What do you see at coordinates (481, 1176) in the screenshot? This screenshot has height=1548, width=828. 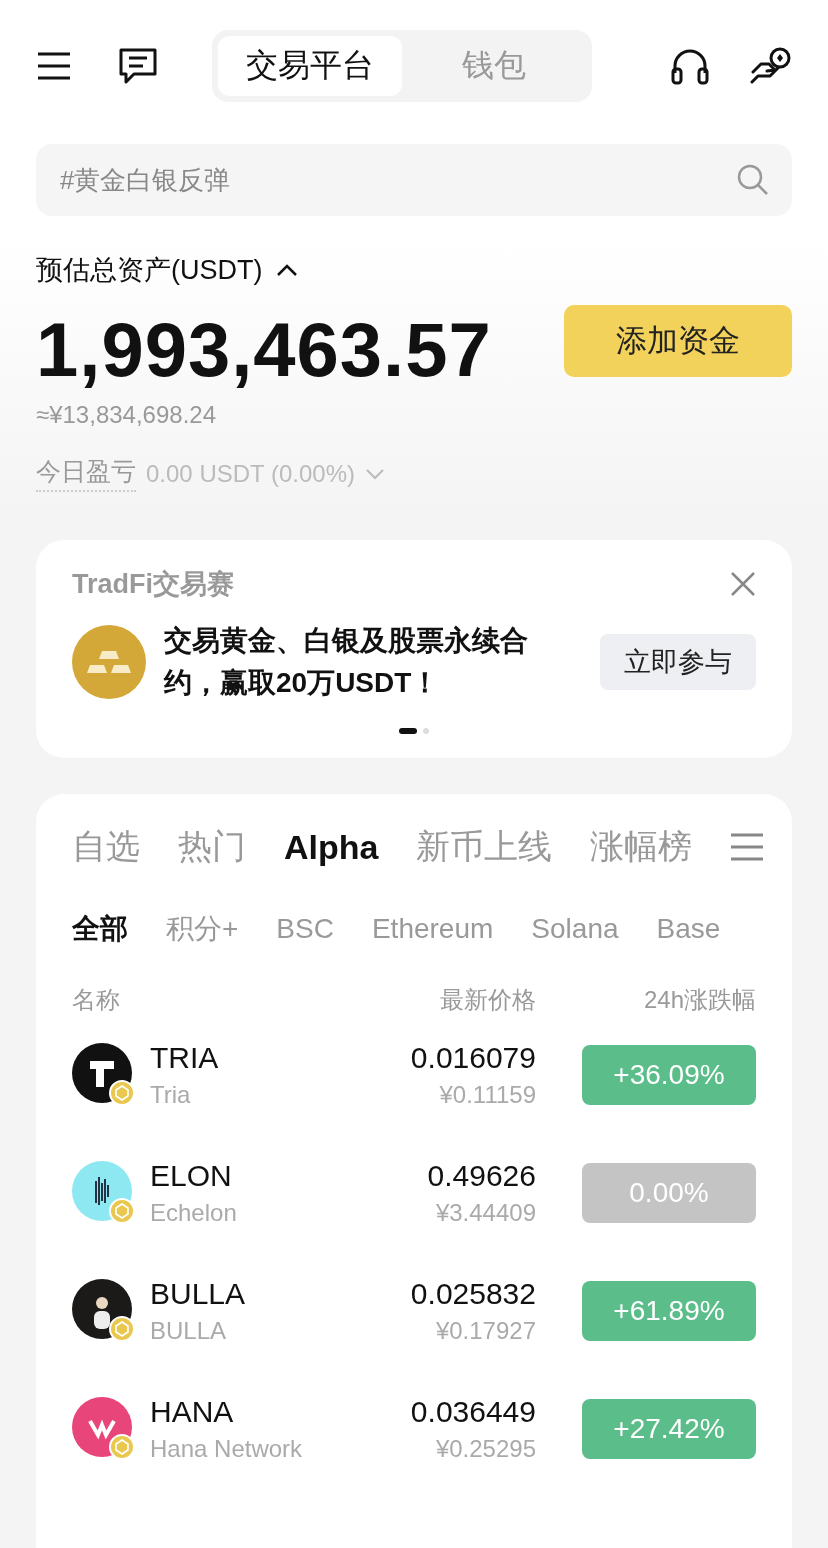 I see `token-price: 0.49626` at bounding box center [481, 1176].